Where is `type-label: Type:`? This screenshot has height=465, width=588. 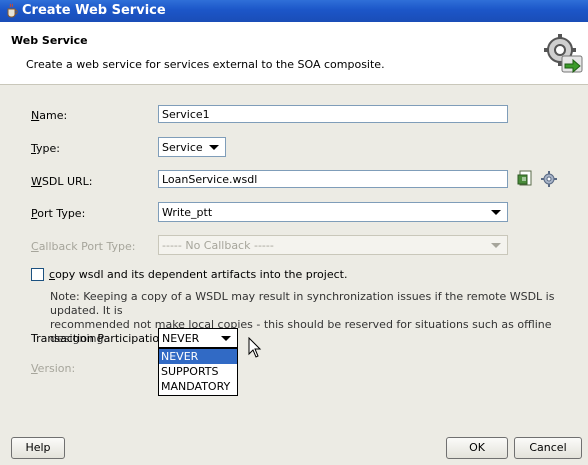
type-label: Type: is located at coordinates (45, 148).